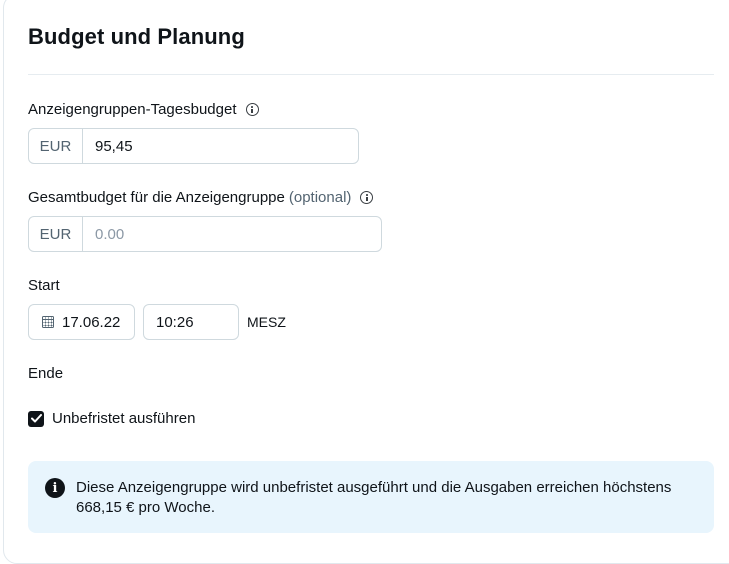 The width and height of the screenshot is (729, 564). What do you see at coordinates (132, 109) in the screenshot?
I see `daily-budget-label-text: Anzeigengruppen-Tagesbudget` at bounding box center [132, 109].